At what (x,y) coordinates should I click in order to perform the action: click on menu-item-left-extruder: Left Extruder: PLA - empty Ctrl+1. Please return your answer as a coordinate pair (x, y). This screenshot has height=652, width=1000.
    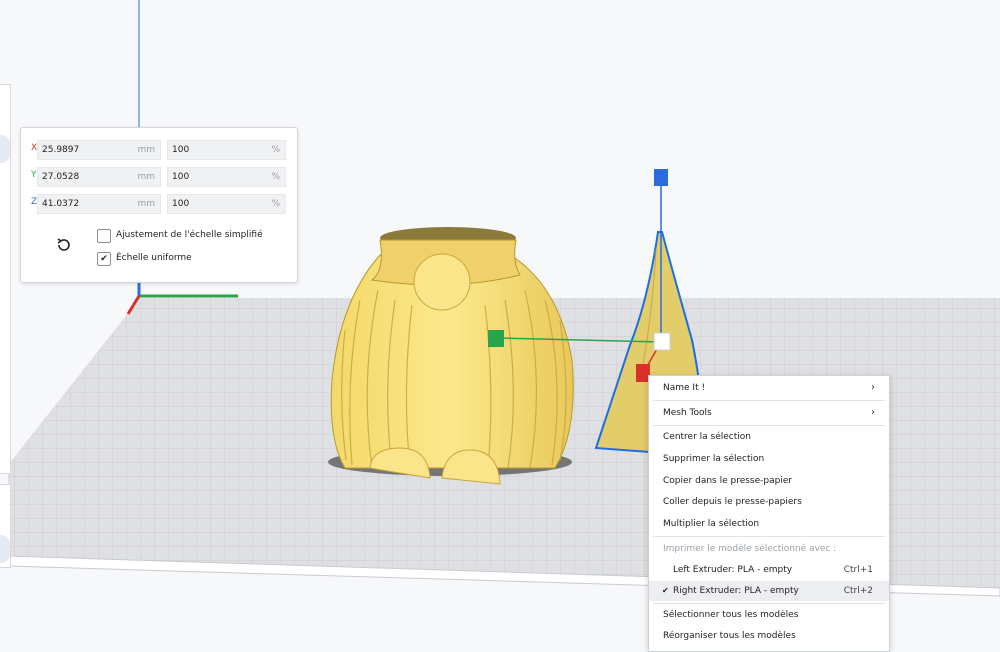
    Looking at the image, I should click on (769, 570).